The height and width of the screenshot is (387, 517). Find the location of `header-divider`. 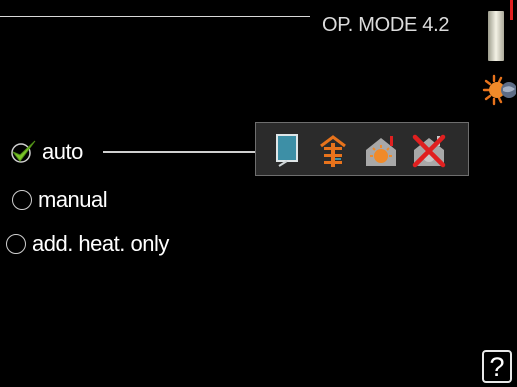

header-divider is located at coordinates (155, 16).